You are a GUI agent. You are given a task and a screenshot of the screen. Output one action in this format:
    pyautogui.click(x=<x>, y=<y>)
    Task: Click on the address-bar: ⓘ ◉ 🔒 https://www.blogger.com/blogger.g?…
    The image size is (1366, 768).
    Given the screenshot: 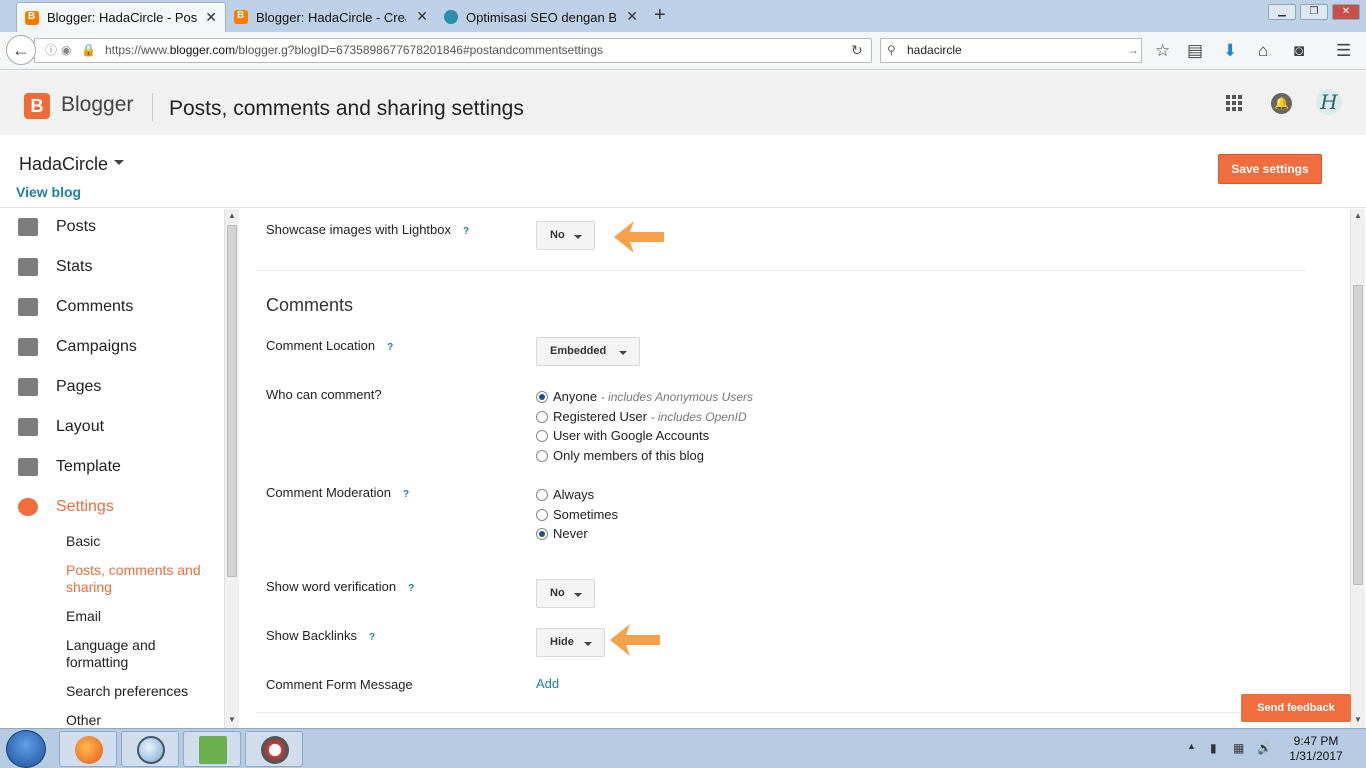 What is the action you would take?
    pyautogui.click(x=453, y=50)
    